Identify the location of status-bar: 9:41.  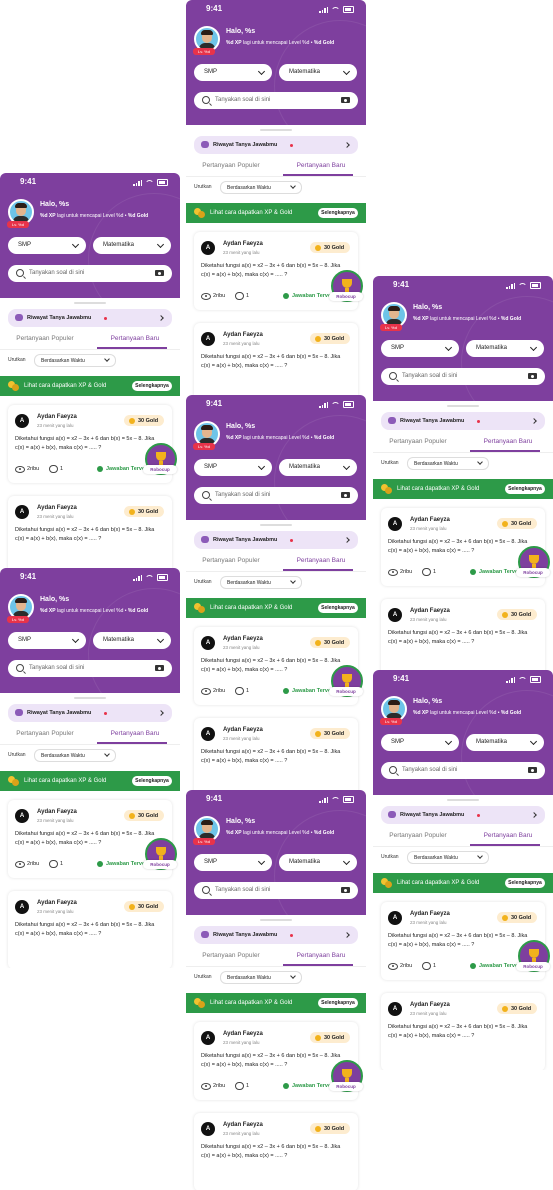
(90, 184).